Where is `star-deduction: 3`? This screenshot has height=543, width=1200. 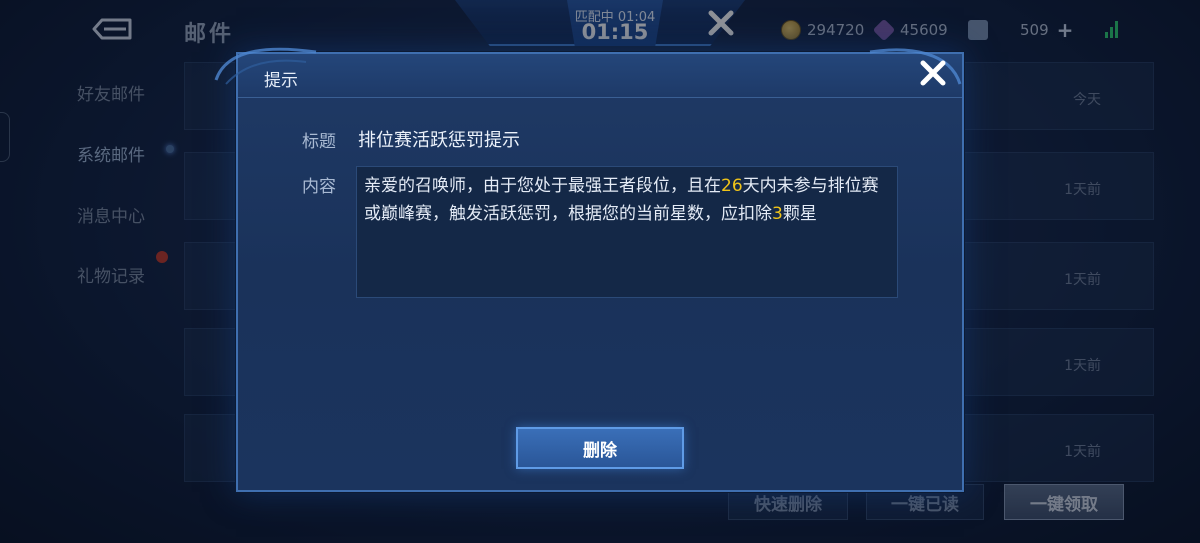 star-deduction: 3 is located at coordinates (777, 214).